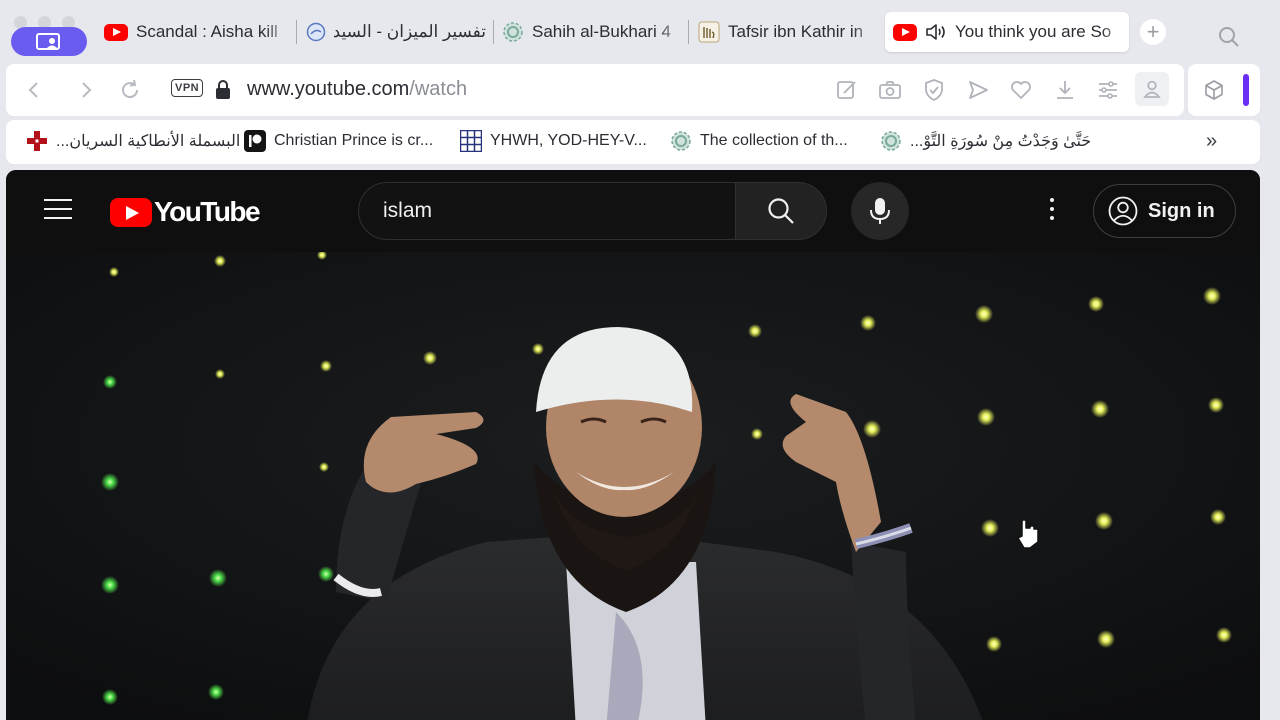 The width and height of the screenshot is (1280, 720). Describe the element at coordinates (471, 141) in the screenshot. I see `grid-icon` at that location.